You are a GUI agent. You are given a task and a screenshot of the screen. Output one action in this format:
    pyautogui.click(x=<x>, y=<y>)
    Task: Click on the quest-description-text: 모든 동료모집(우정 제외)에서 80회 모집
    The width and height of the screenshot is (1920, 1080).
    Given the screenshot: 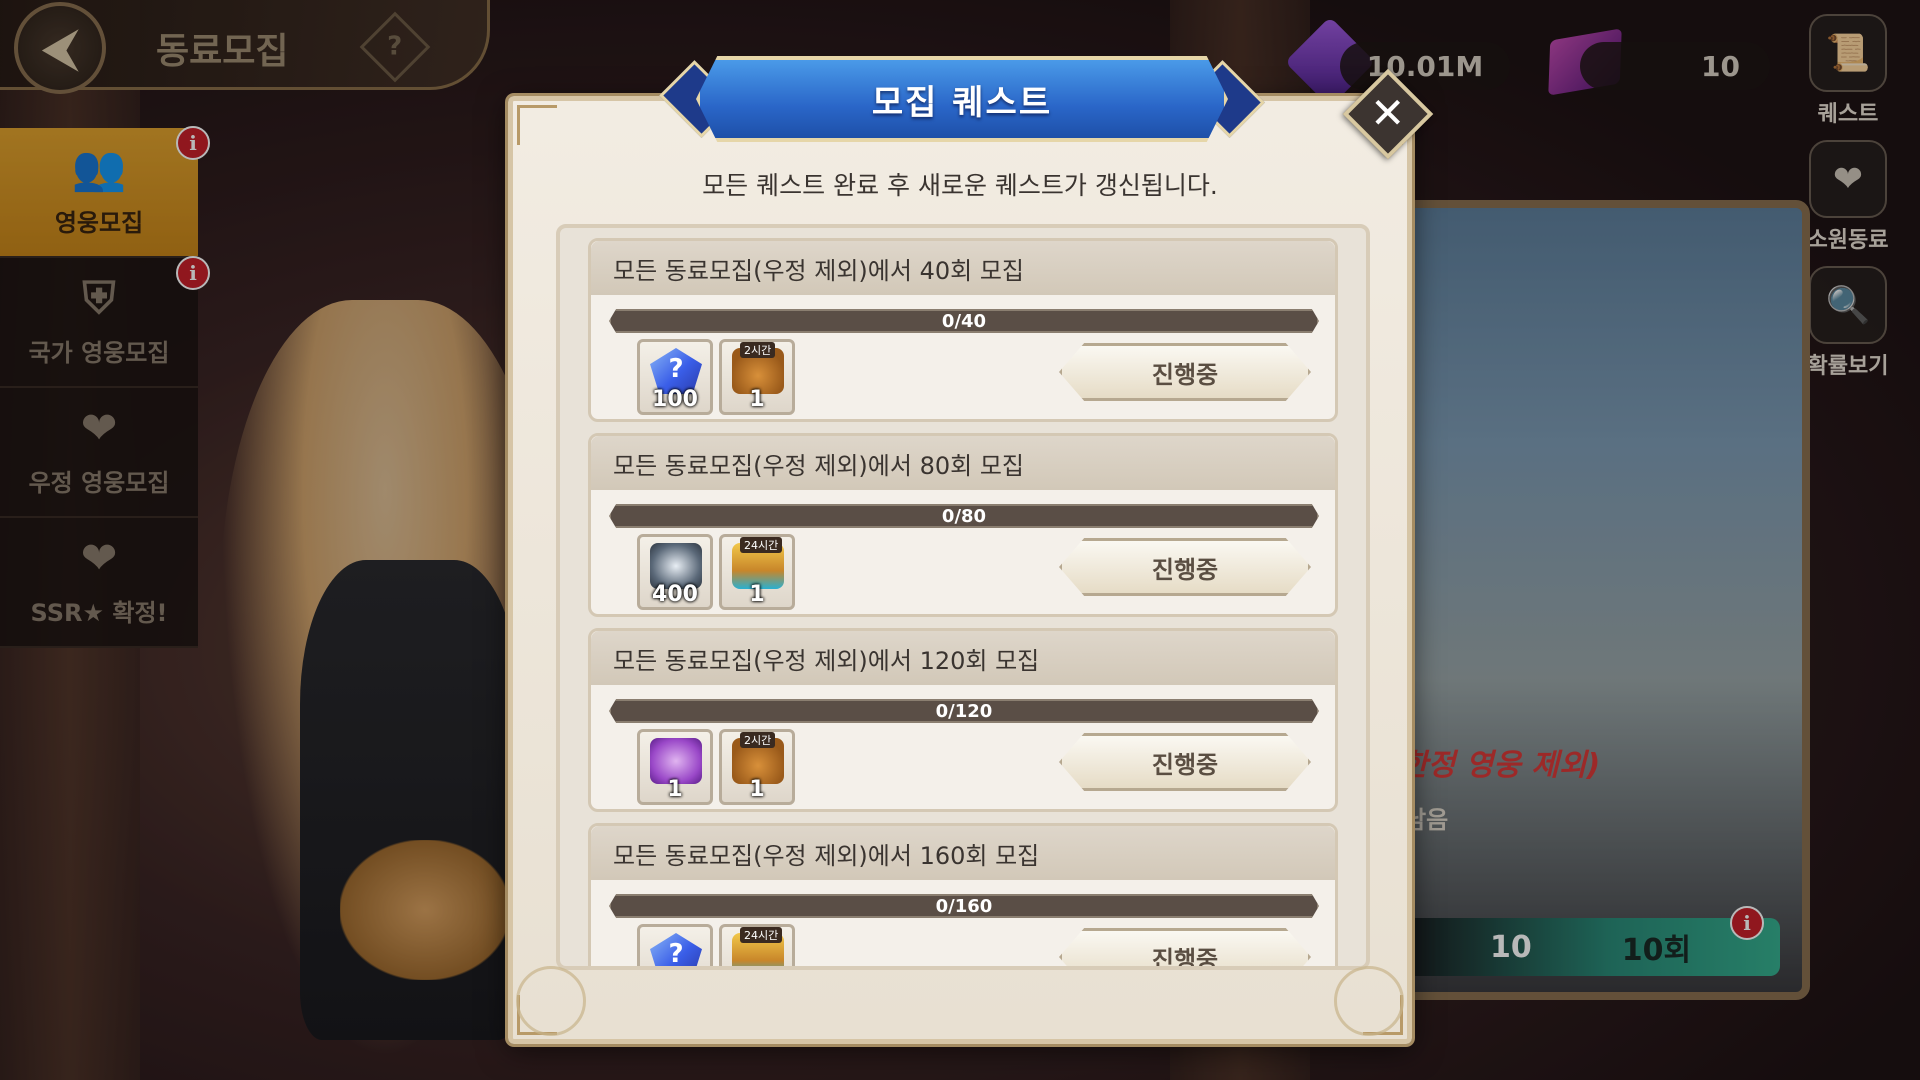 What is the action you would take?
    pyautogui.click(x=818, y=465)
    